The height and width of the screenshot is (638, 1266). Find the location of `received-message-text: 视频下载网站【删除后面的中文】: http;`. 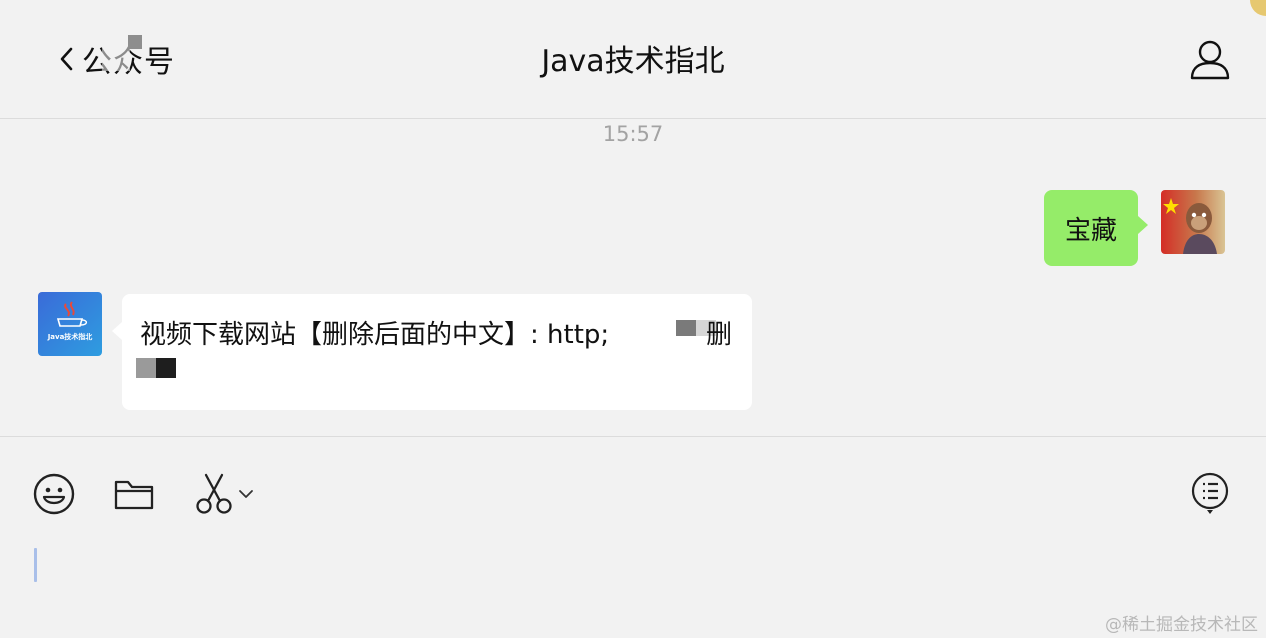

received-message-text: 视频下载网站【删除后面的中文】: http; is located at coordinates (375, 335).